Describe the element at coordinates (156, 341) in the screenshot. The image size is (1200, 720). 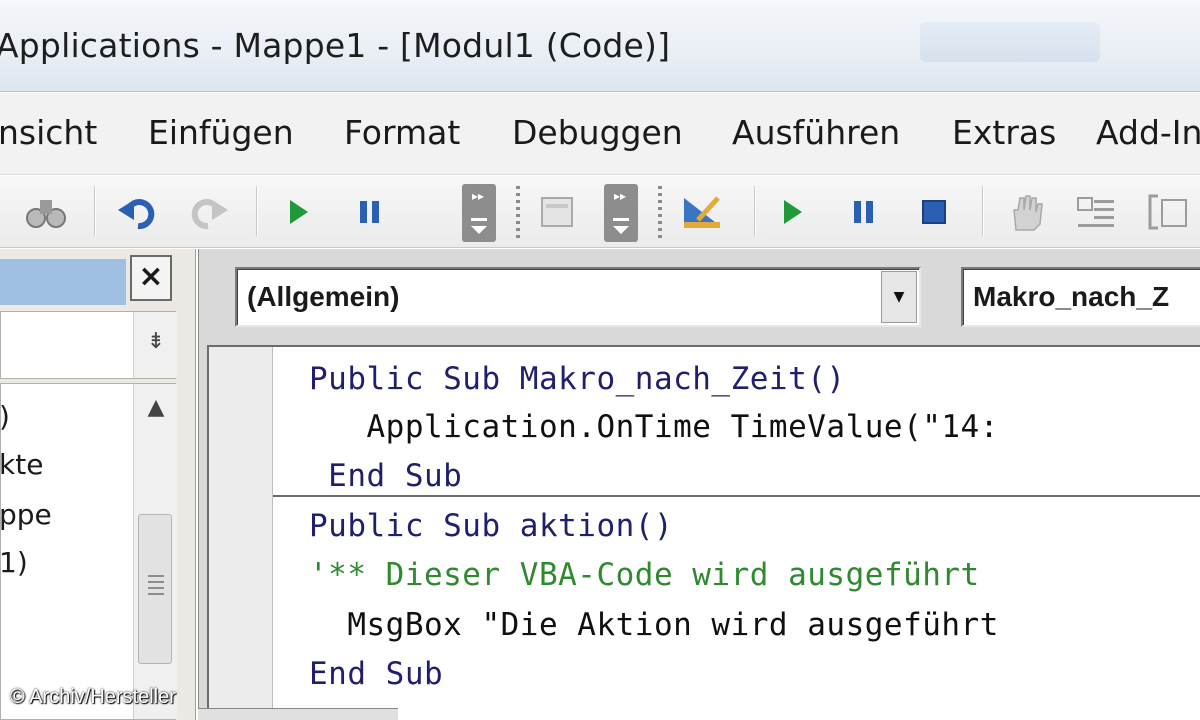
I see `chevron-down-icon: ⇟` at that location.